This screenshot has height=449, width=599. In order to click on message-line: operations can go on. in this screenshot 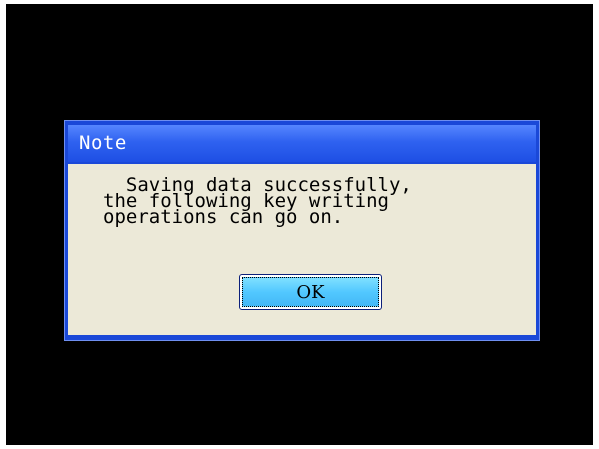, I will do `click(223, 217)`.